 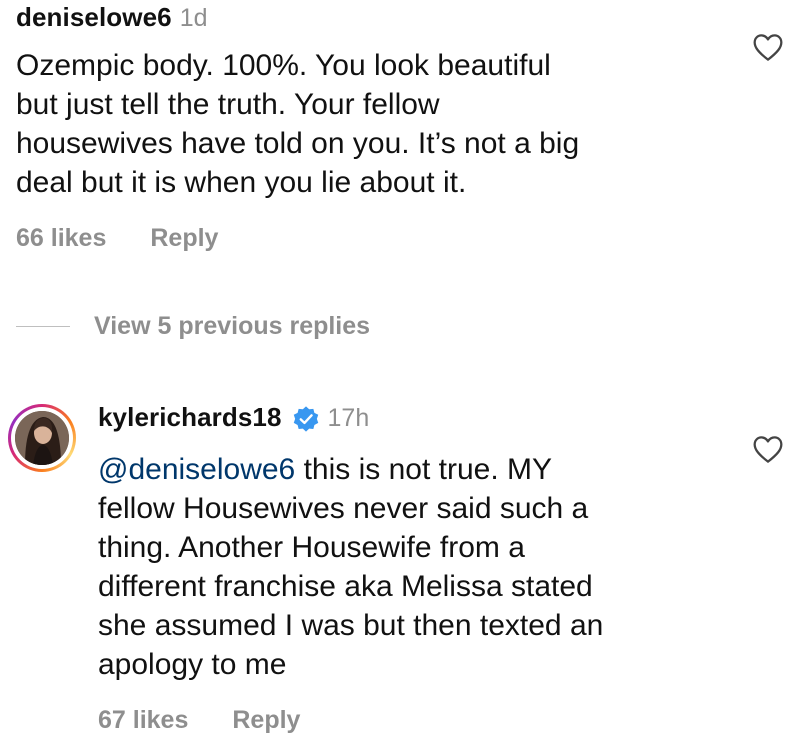 I want to click on verified-badge-icon, so click(x=305, y=418).